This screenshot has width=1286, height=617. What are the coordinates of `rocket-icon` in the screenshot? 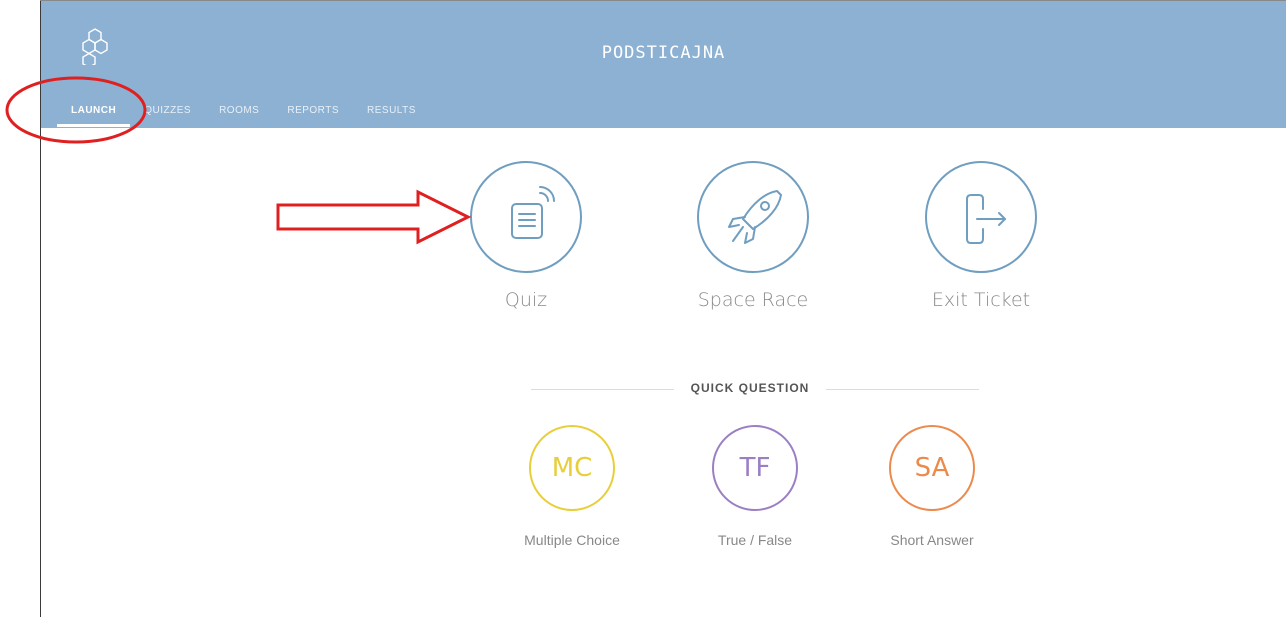 It's located at (755, 217).